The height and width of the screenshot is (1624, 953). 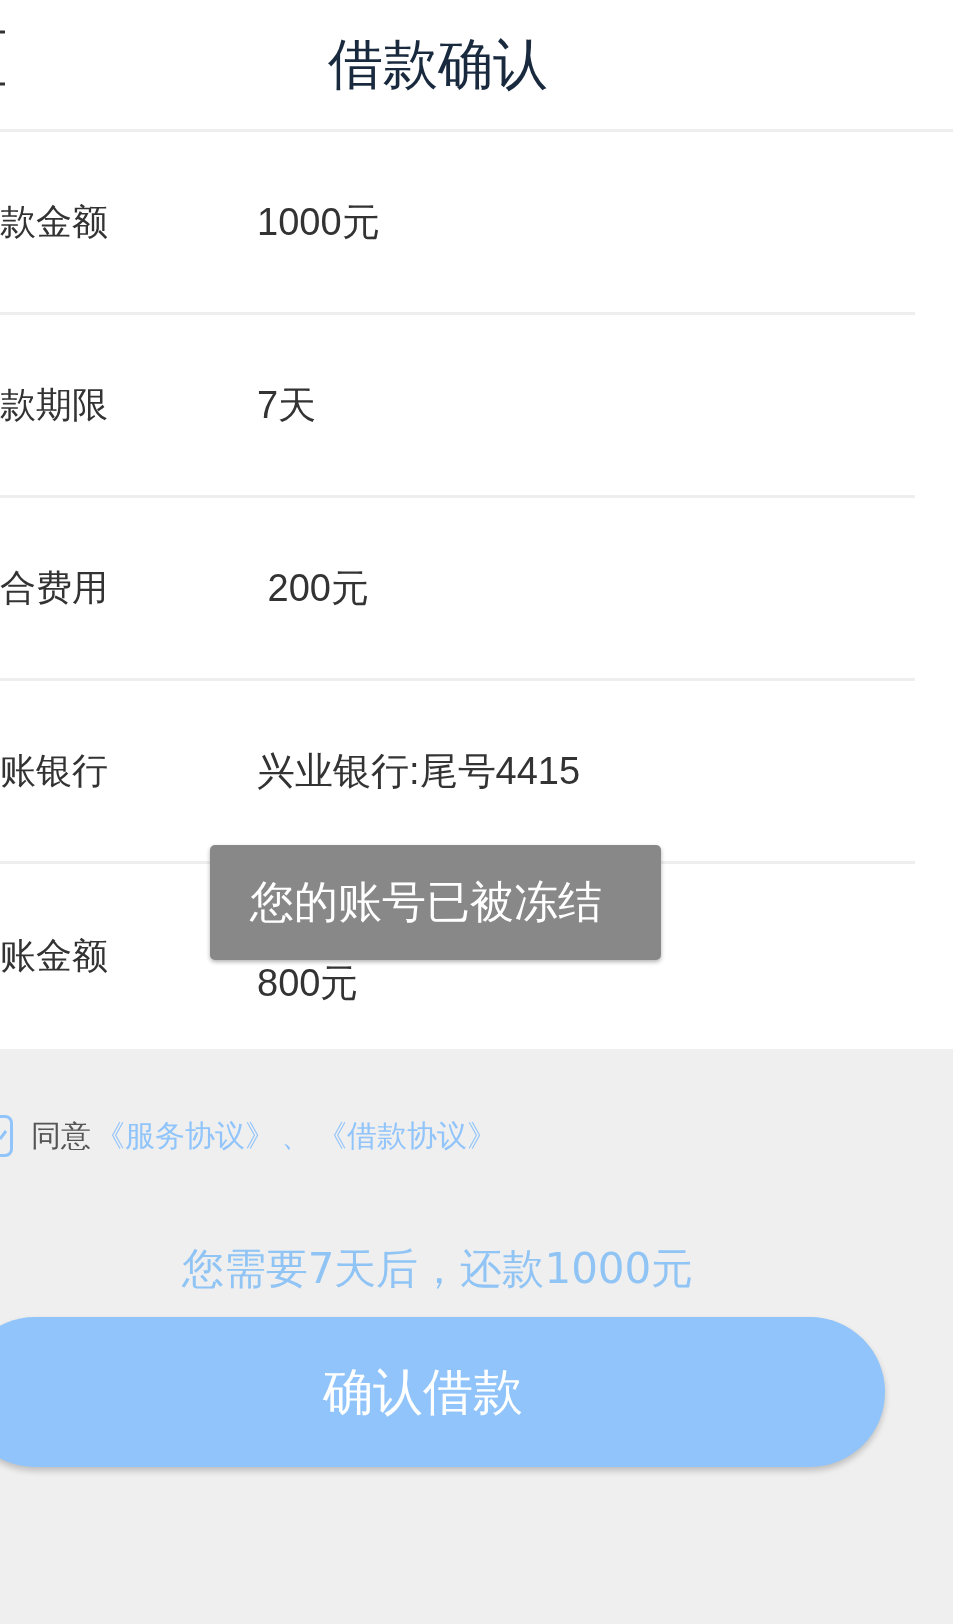 What do you see at coordinates (435, 902) in the screenshot?
I see `toast: 您的账号已被冻结` at bounding box center [435, 902].